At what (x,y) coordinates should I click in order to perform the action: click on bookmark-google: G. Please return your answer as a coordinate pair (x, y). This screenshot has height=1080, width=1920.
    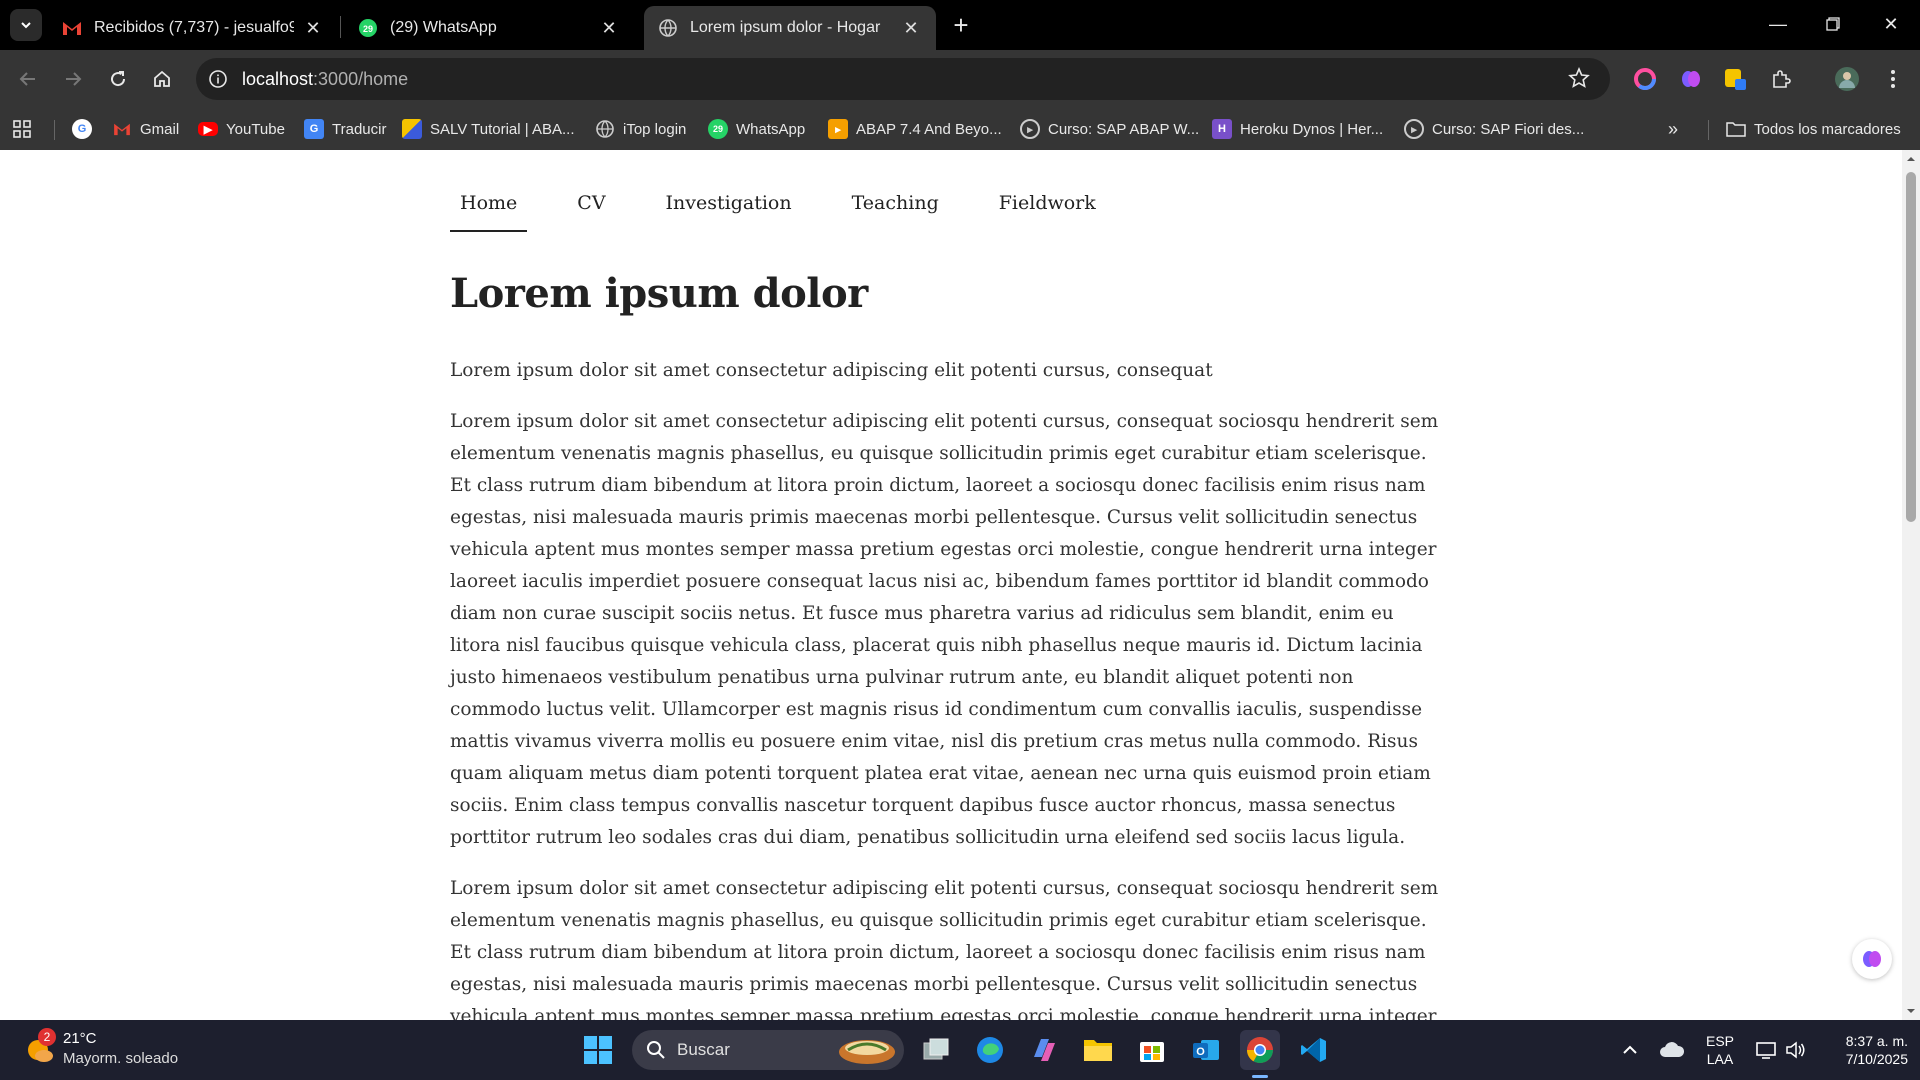
    Looking at the image, I should click on (86, 129).